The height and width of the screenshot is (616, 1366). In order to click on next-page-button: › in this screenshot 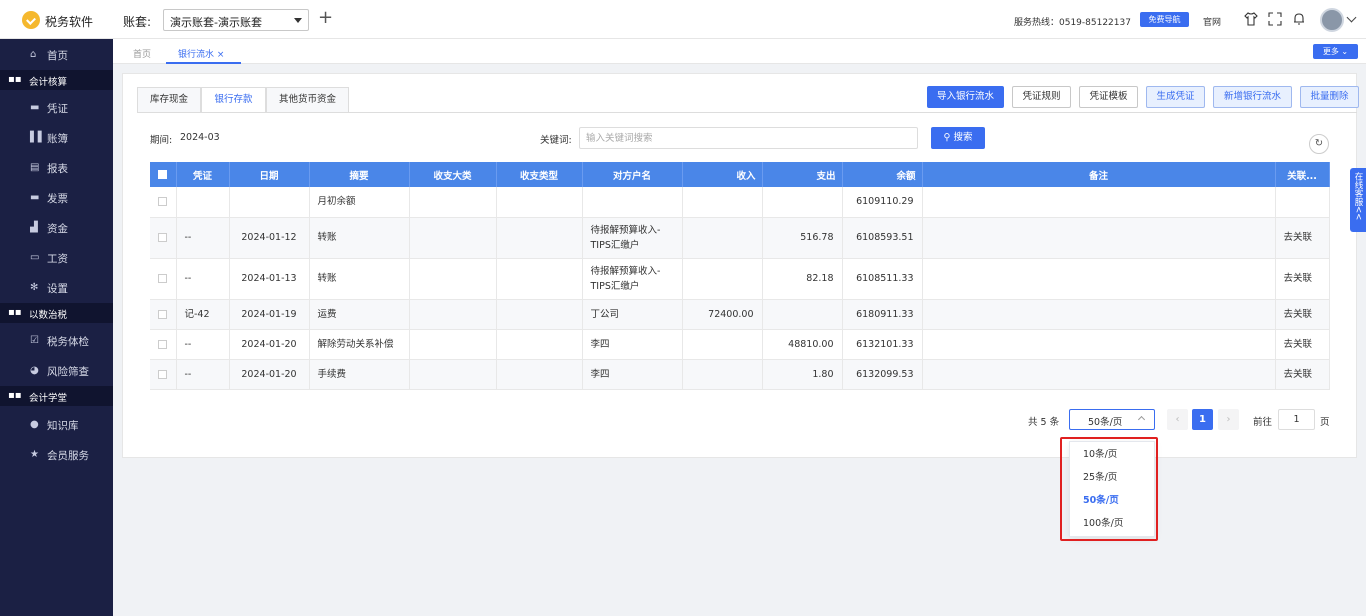, I will do `click(1228, 419)`.